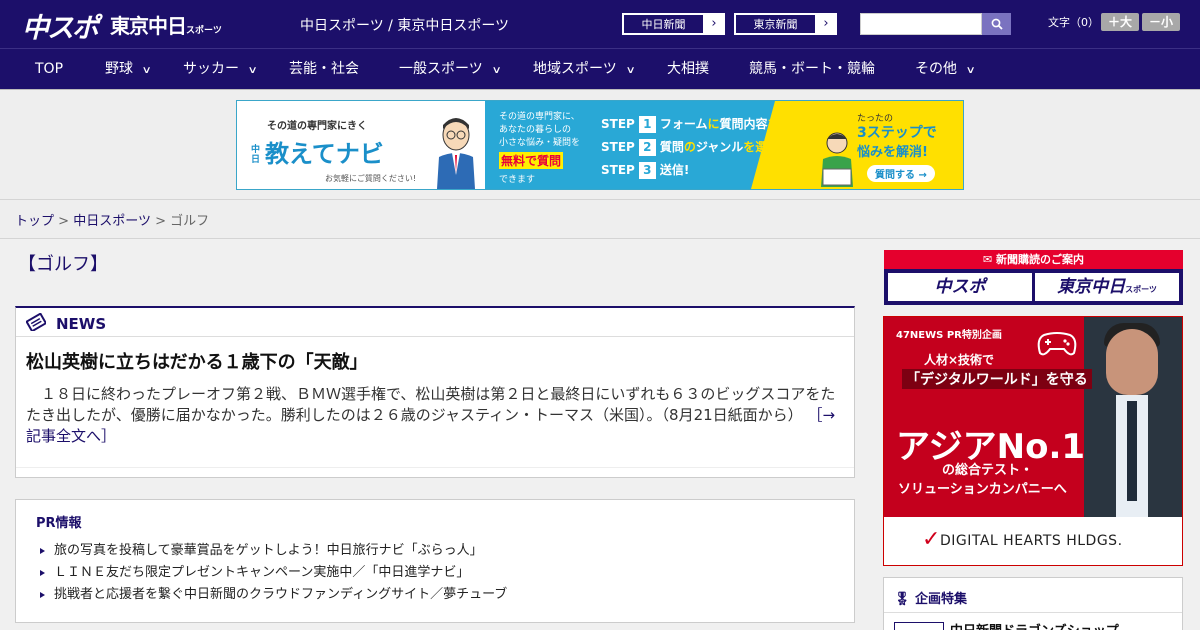  What do you see at coordinates (671, 147) in the screenshot?
I see `step-text: 質問` at bounding box center [671, 147].